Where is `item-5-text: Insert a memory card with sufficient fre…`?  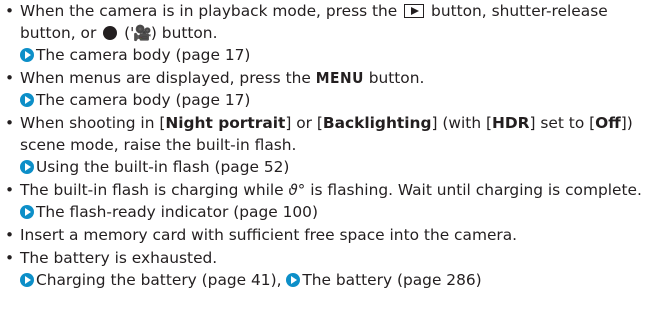 item-5-text: Insert a memory card with sufficient fre… is located at coordinates (269, 235).